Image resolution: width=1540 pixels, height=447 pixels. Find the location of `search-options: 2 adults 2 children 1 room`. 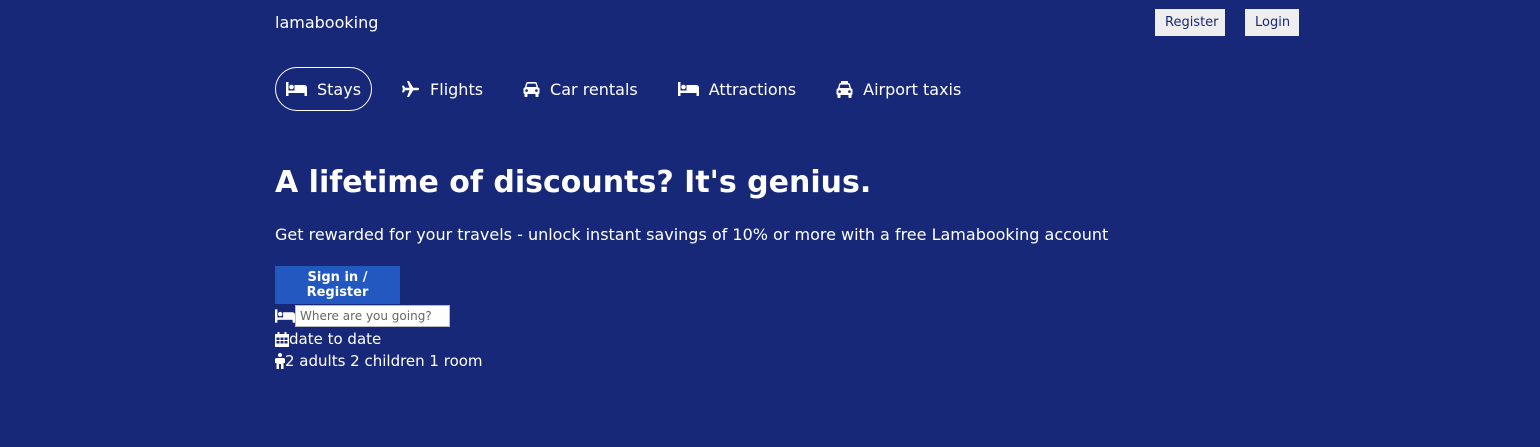

search-options: 2 adults 2 children 1 room is located at coordinates (379, 361).